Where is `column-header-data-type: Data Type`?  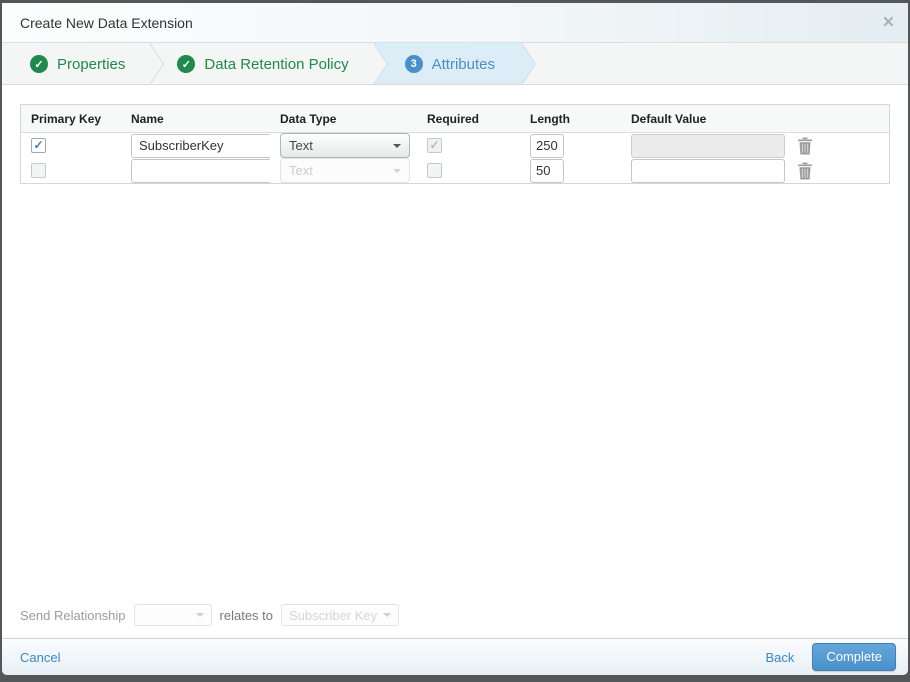 column-header-data-type: Data Type is located at coordinates (343, 119).